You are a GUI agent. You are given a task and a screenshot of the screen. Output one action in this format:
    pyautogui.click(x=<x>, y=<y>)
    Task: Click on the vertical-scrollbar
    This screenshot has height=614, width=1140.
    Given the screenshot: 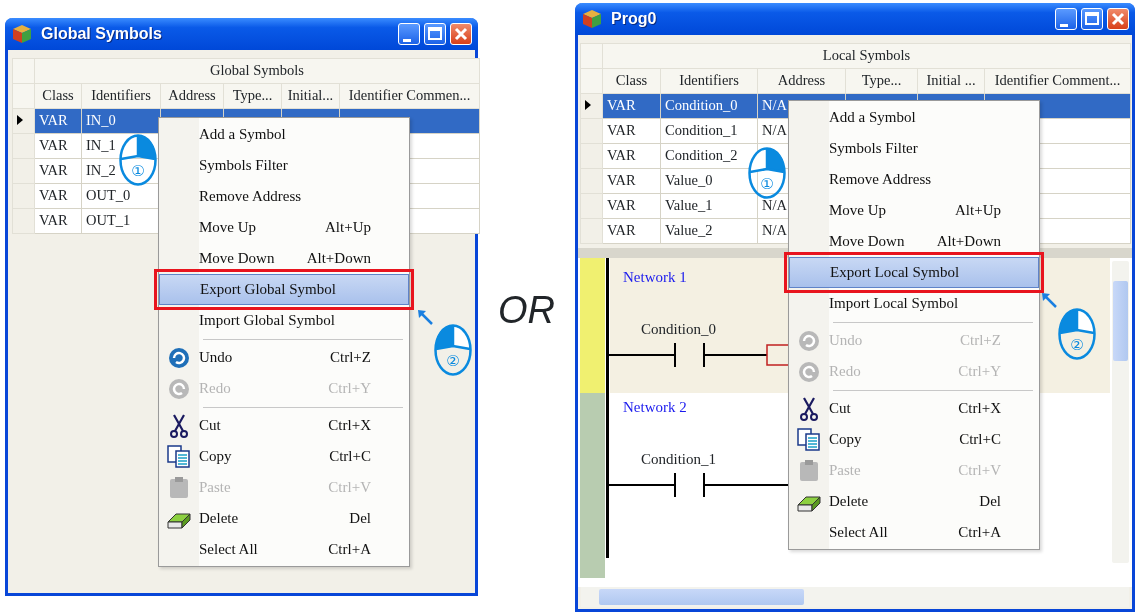 What is the action you would take?
    pyautogui.click(x=1120, y=412)
    